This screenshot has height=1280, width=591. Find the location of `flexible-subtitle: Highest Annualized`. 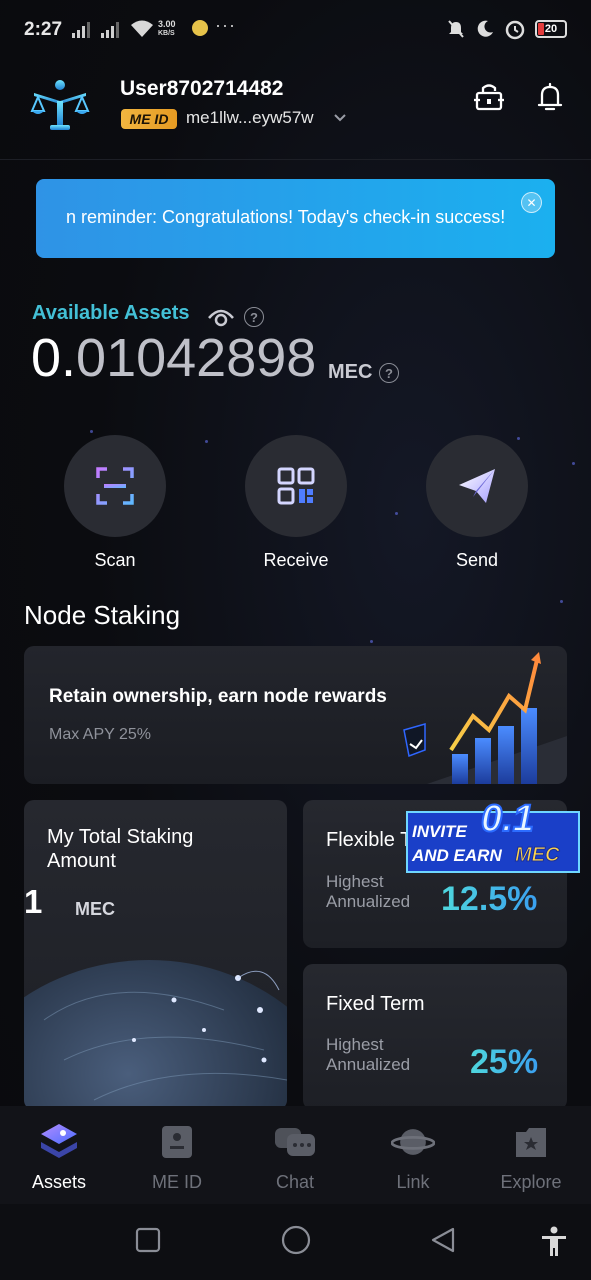

flexible-subtitle: Highest Annualized is located at coordinates (368, 891).